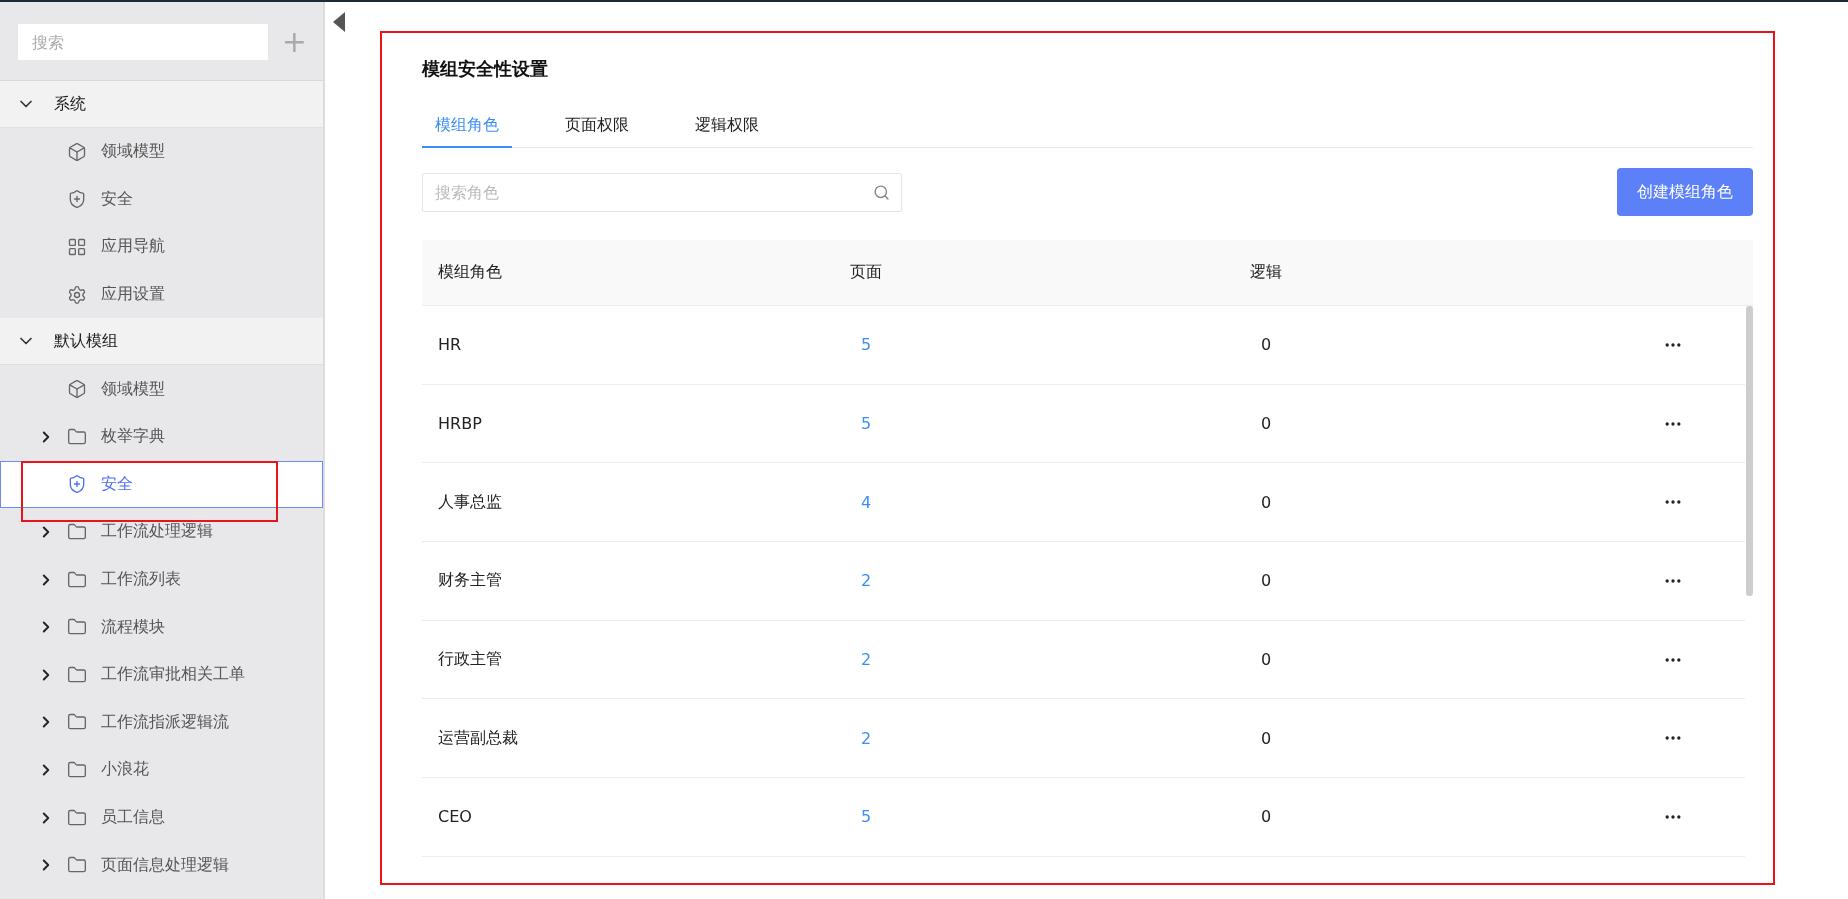 Image resolution: width=1848 pixels, height=899 pixels. I want to click on tree-item: 应用设置, so click(161, 294).